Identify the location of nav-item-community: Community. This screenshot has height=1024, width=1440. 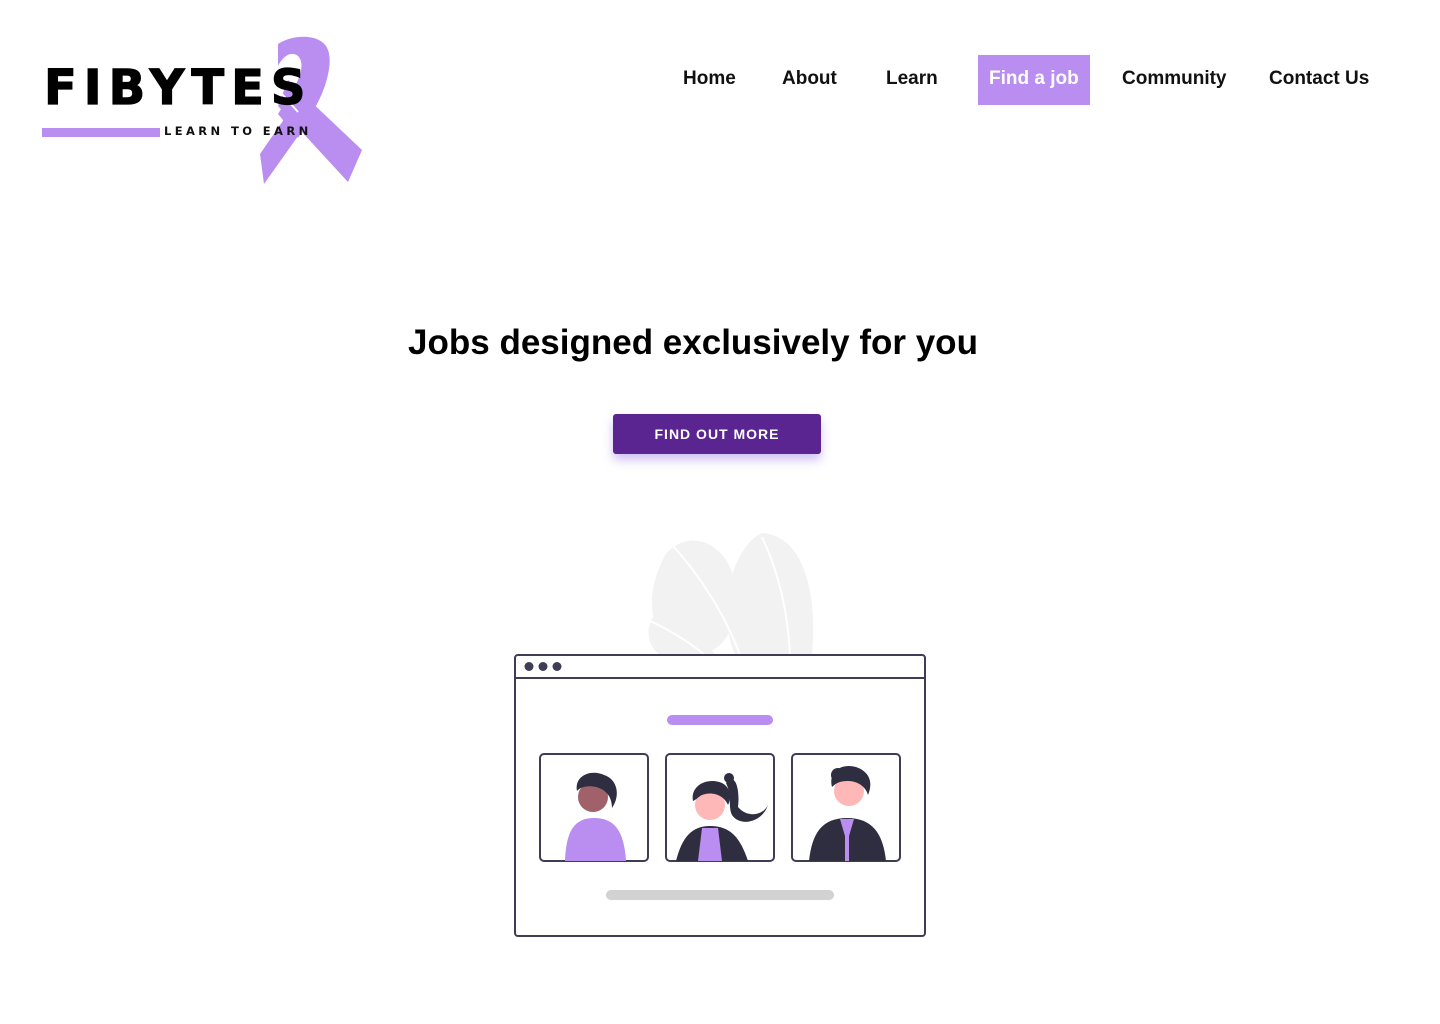
(1174, 80).